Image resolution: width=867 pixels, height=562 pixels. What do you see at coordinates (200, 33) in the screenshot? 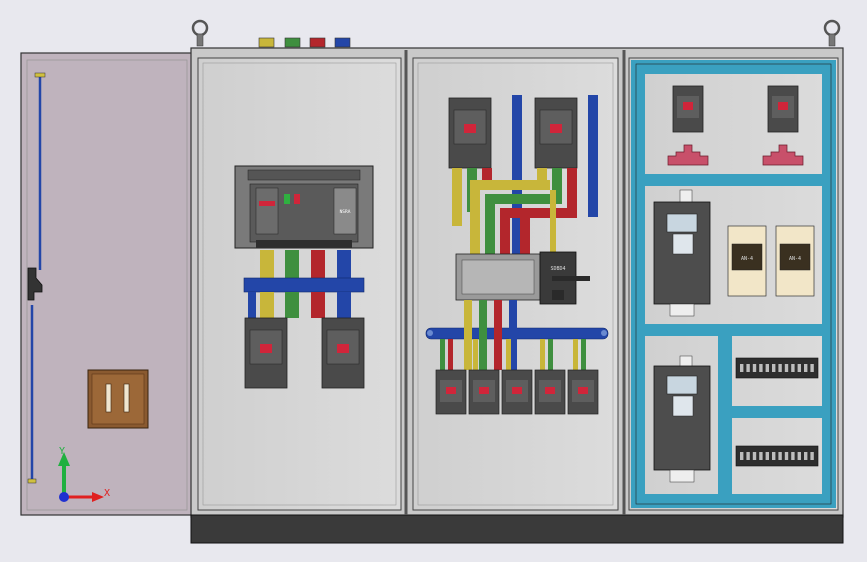
I see `lifting-eye-left` at bounding box center [200, 33].